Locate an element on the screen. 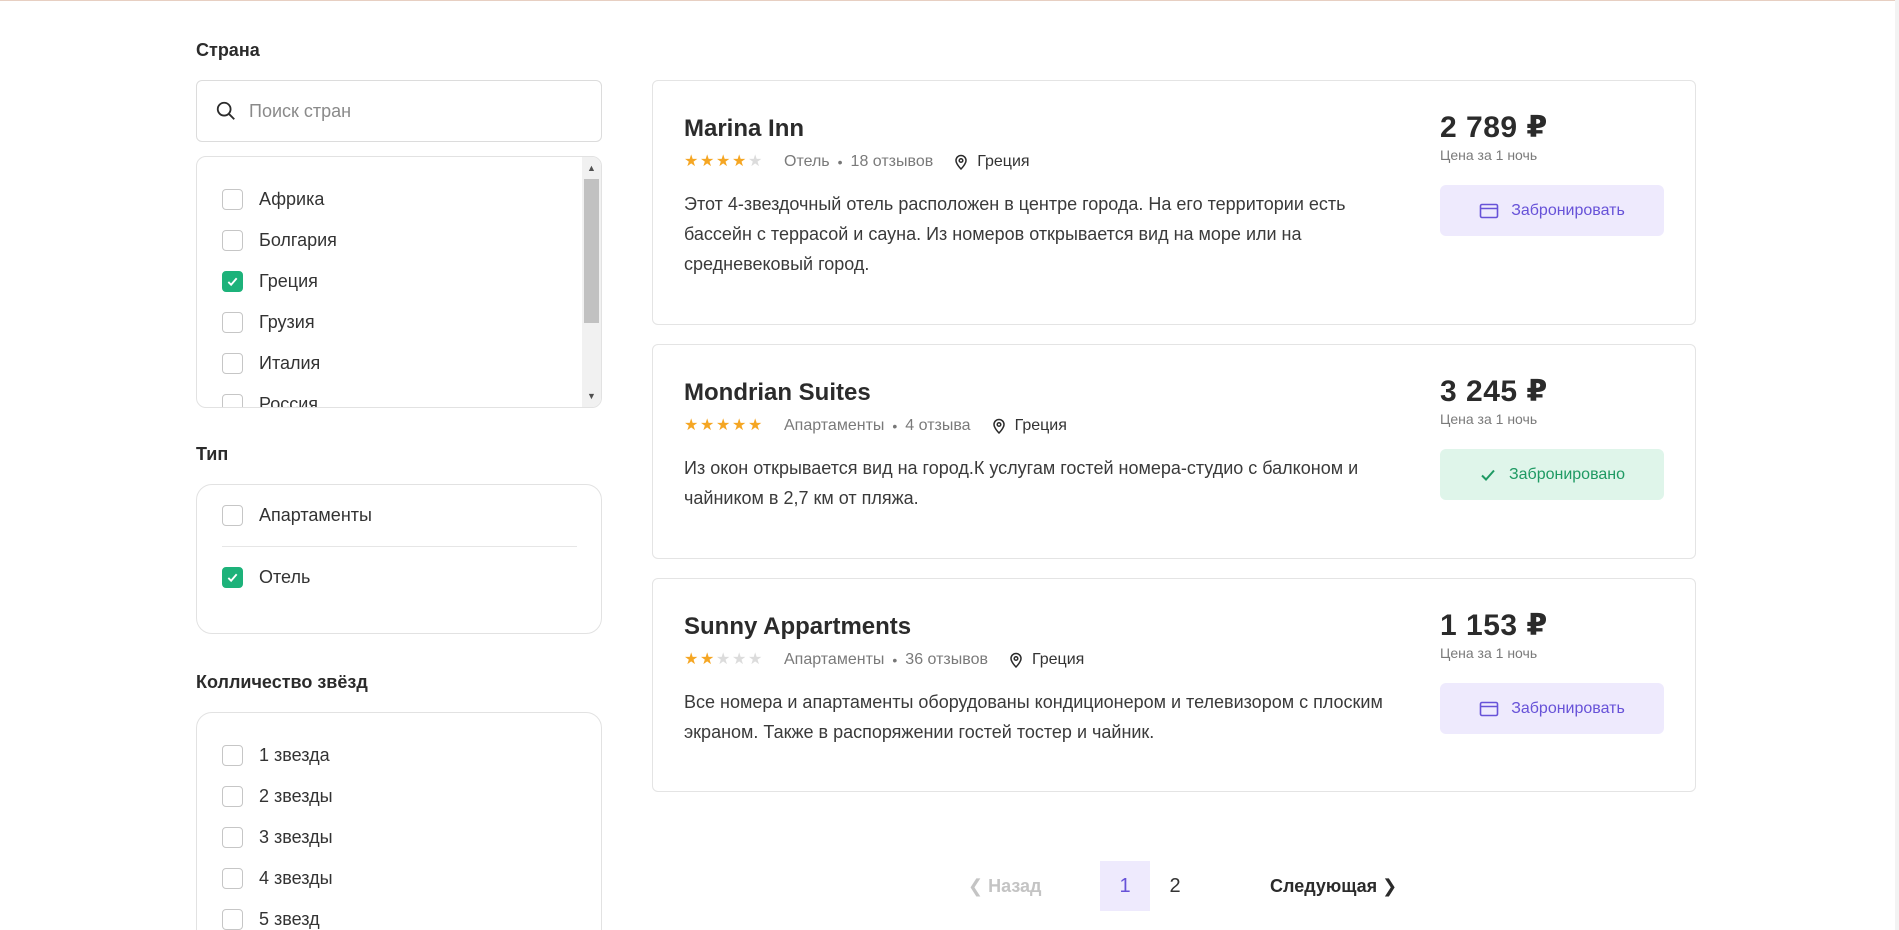 Image resolution: width=1899 pixels, height=930 pixels. stars-filter-box: 1 звезда 2 звезды 3 звезды 4 звезды 5 звезд is located at coordinates (399, 821).